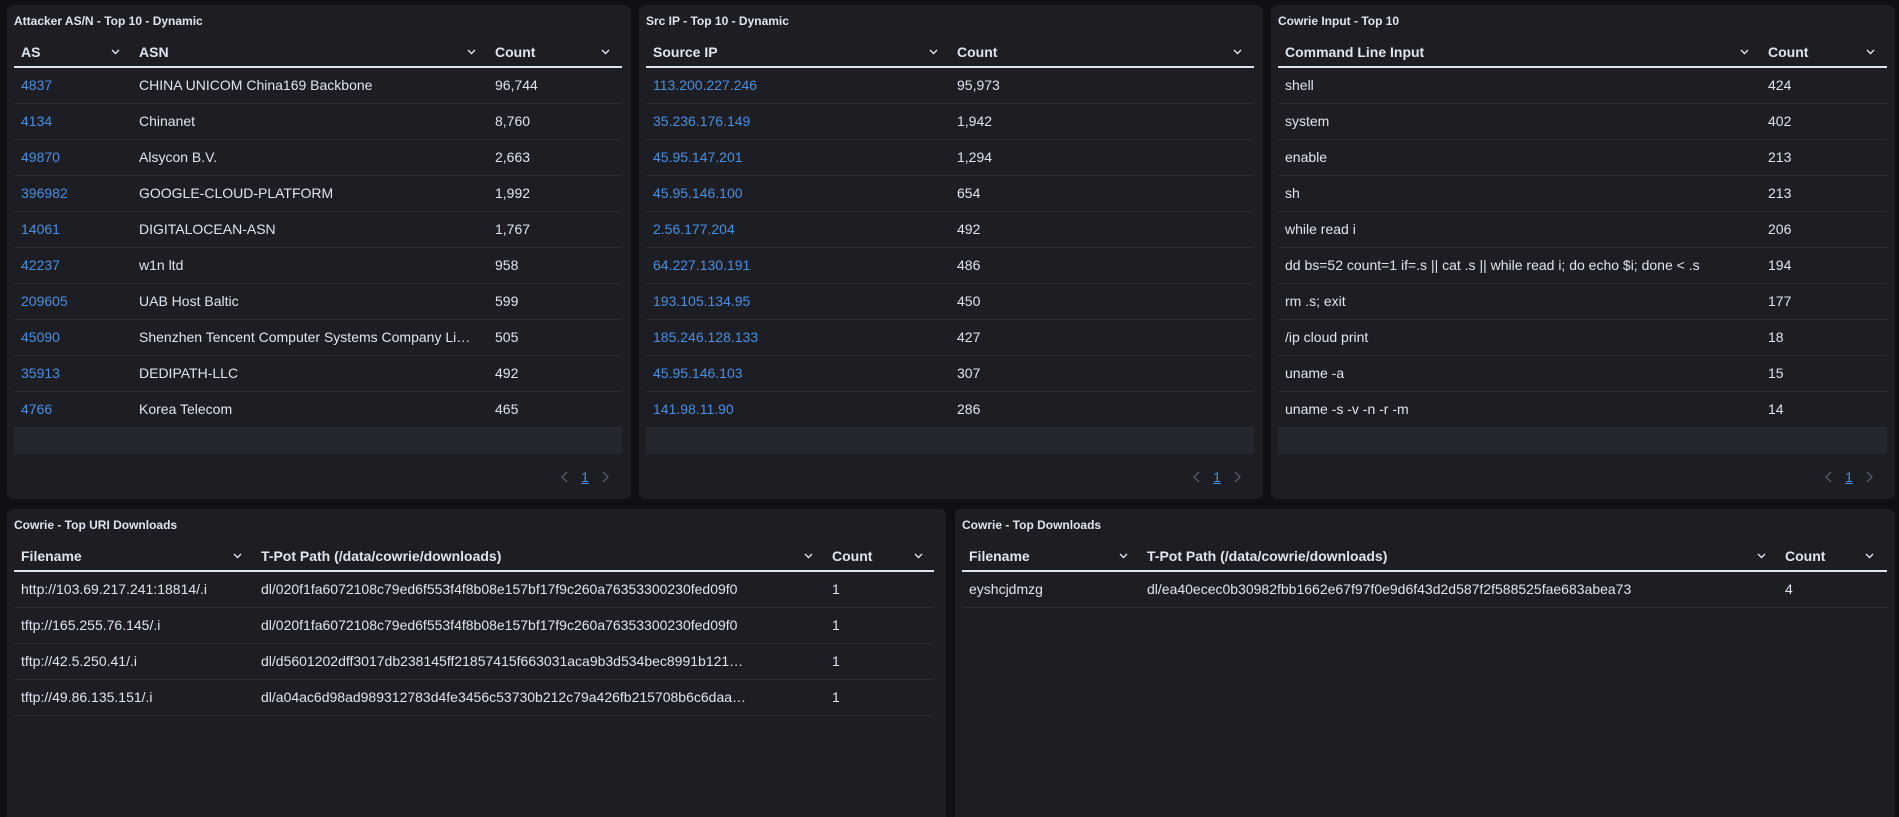 The width and height of the screenshot is (1899, 817). I want to click on table-cell: 307, so click(969, 373).